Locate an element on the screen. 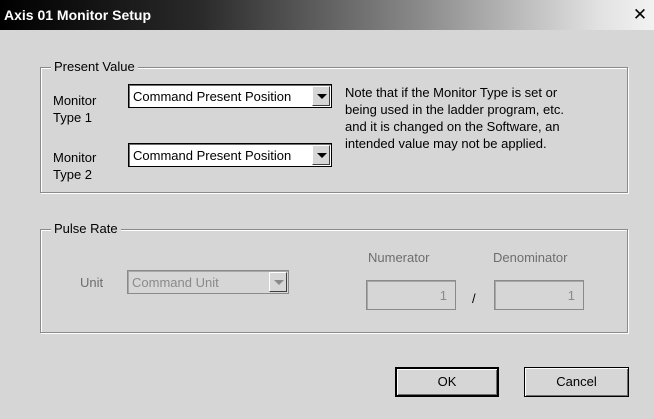 This screenshot has height=419, width=654. denominator-value: 1 is located at coordinates (571, 295).